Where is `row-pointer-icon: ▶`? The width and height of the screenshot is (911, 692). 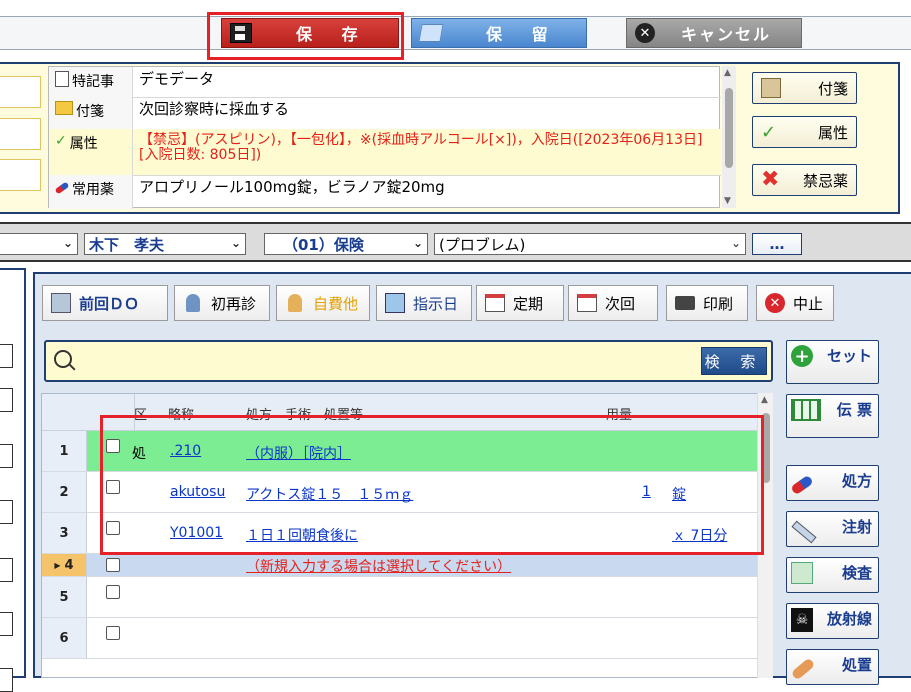 row-pointer-icon: ▶ is located at coordinates (57, 565).